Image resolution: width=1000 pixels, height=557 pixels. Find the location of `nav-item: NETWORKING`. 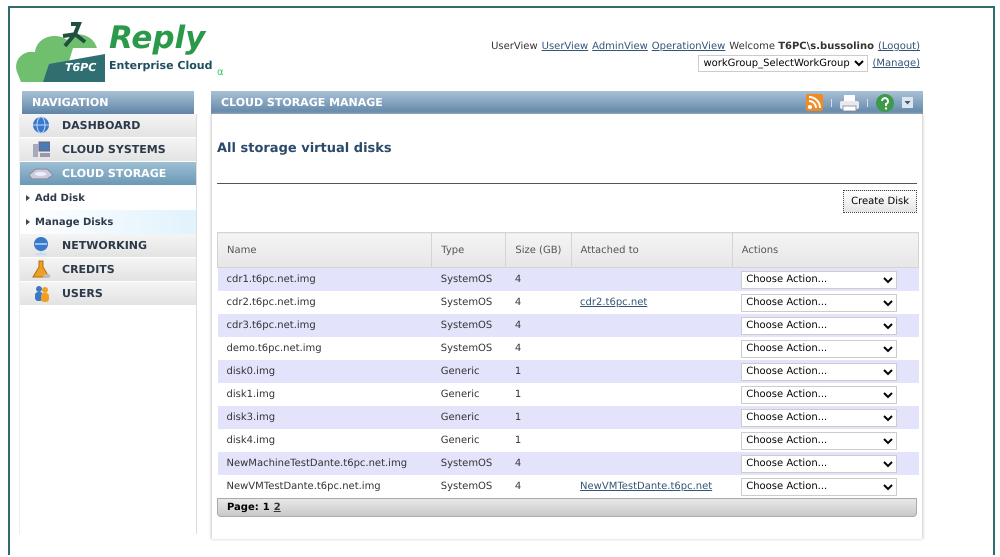

nav-item: NETWORKING is located at coordinates (108, 246).